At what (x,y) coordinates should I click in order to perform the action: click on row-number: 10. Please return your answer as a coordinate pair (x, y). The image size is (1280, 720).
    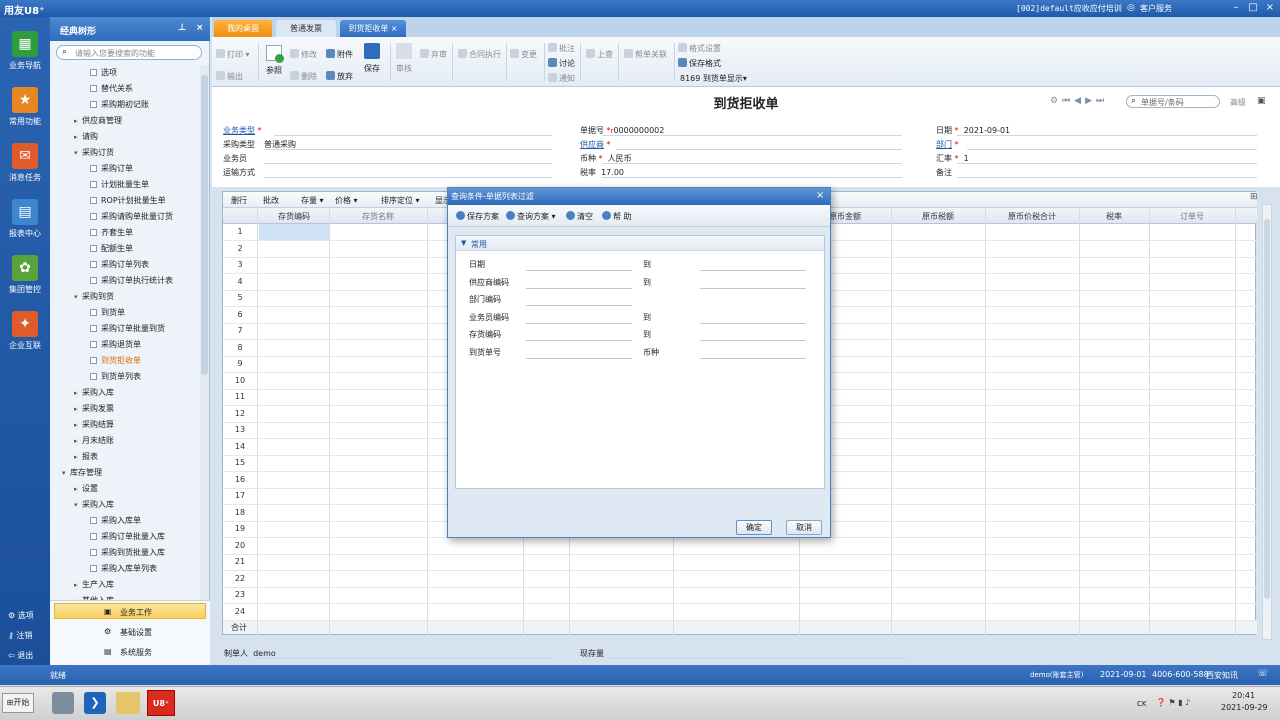
    Looking at the image, I should click on (240, 380).